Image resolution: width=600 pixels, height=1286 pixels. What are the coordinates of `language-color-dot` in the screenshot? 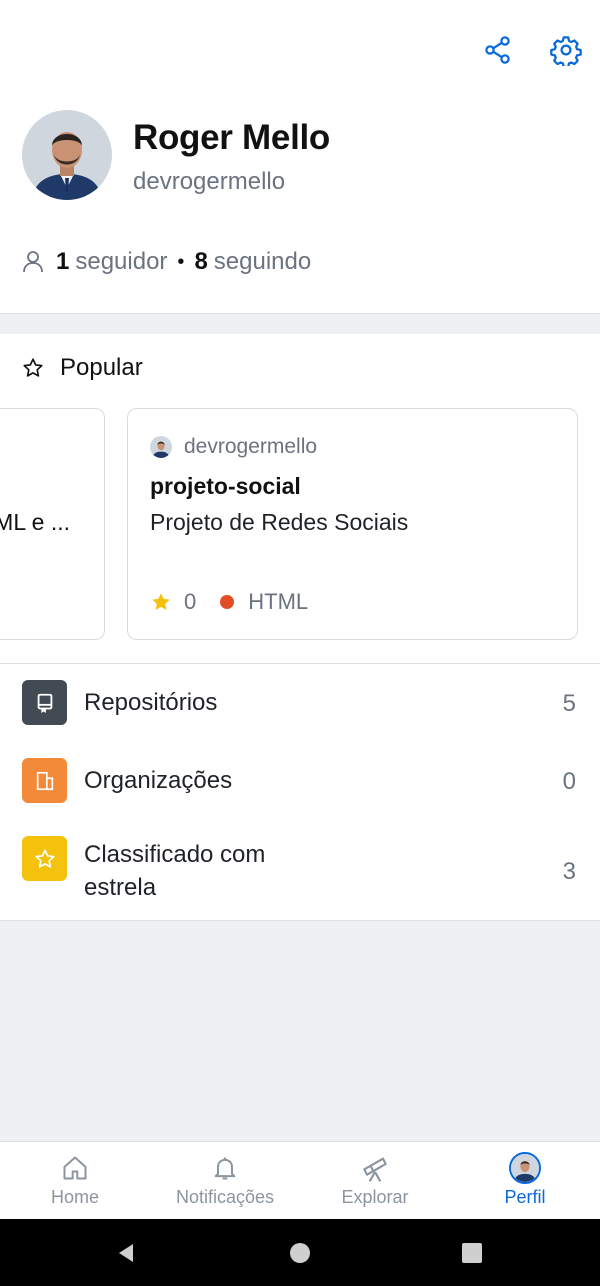 It's located at (227, 602).